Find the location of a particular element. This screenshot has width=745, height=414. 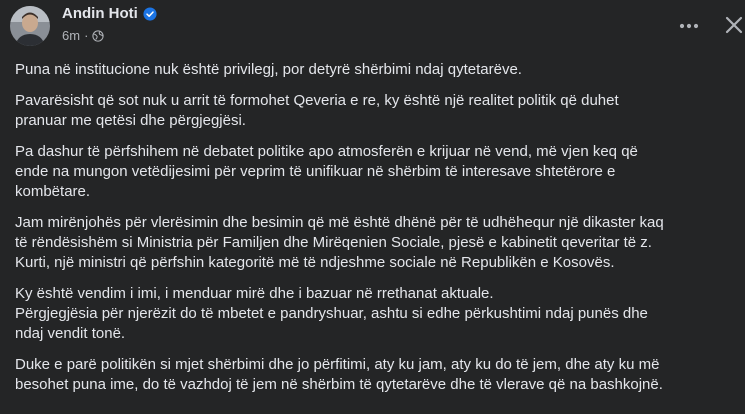

close-icon is located at coordinates (734, 25).